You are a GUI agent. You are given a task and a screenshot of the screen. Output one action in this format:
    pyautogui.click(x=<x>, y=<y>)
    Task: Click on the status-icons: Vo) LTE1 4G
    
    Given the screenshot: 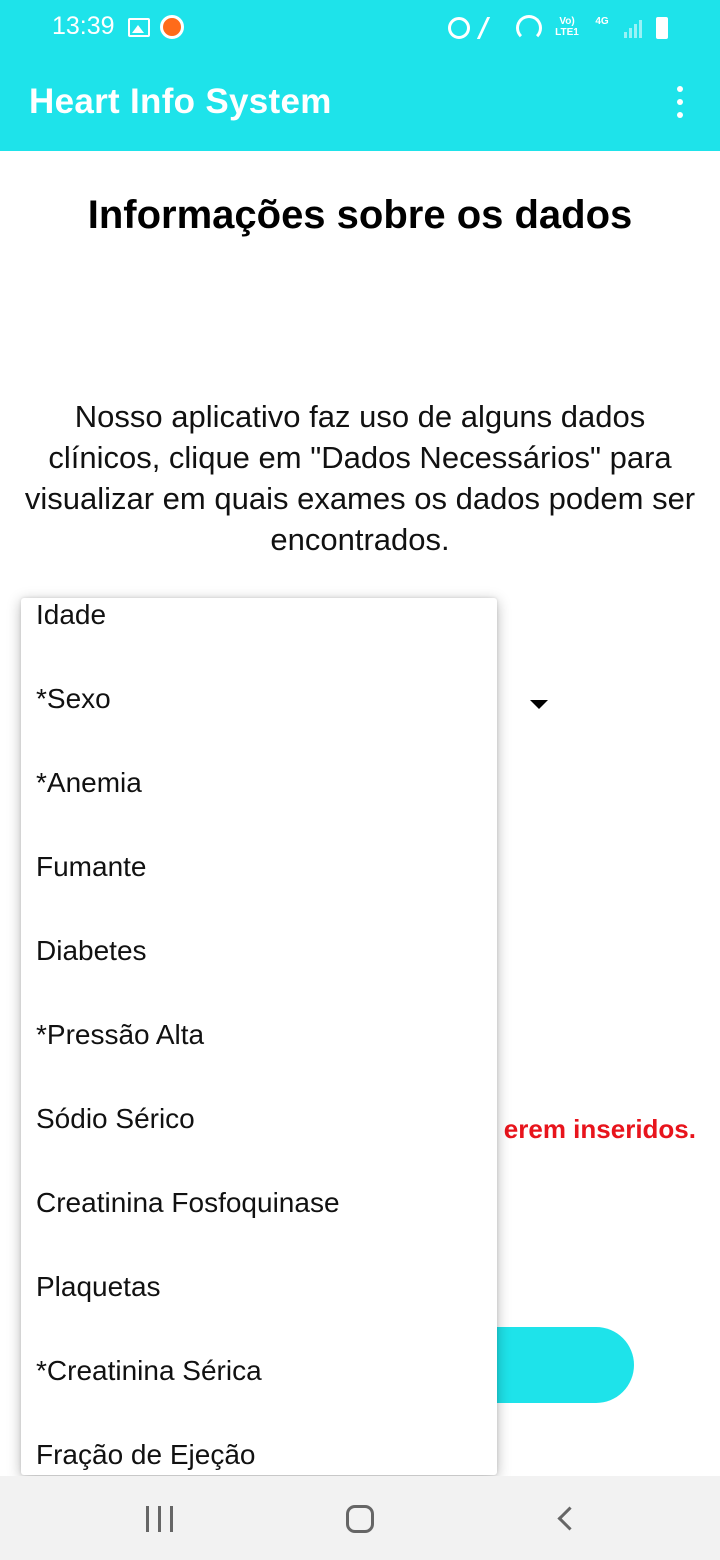 What is the action you would take?
    pyautogui.click(x=558, y=28)
    